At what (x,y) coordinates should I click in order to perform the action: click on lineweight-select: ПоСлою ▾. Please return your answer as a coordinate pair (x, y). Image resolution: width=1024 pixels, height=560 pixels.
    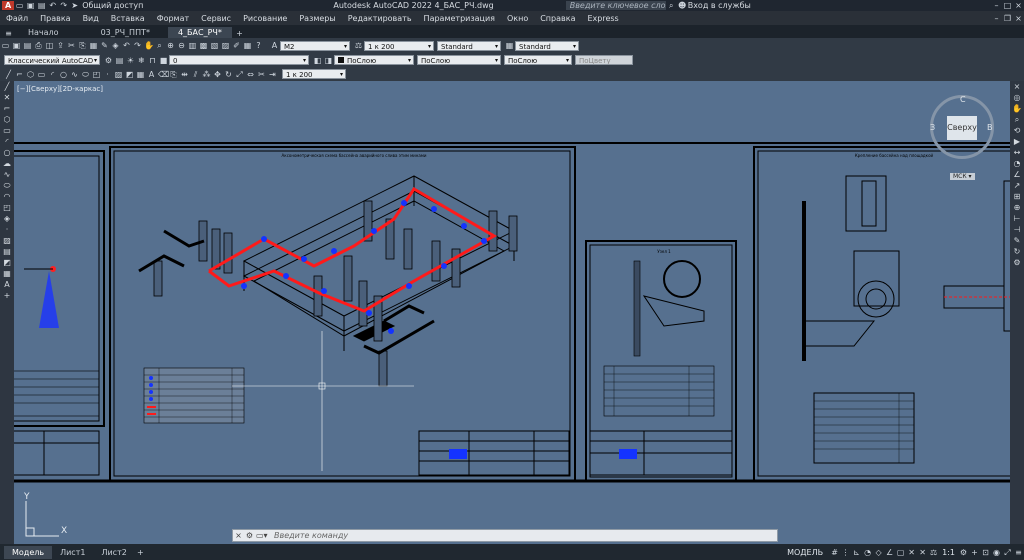
    Looking at the image, I should click on (538, 60).